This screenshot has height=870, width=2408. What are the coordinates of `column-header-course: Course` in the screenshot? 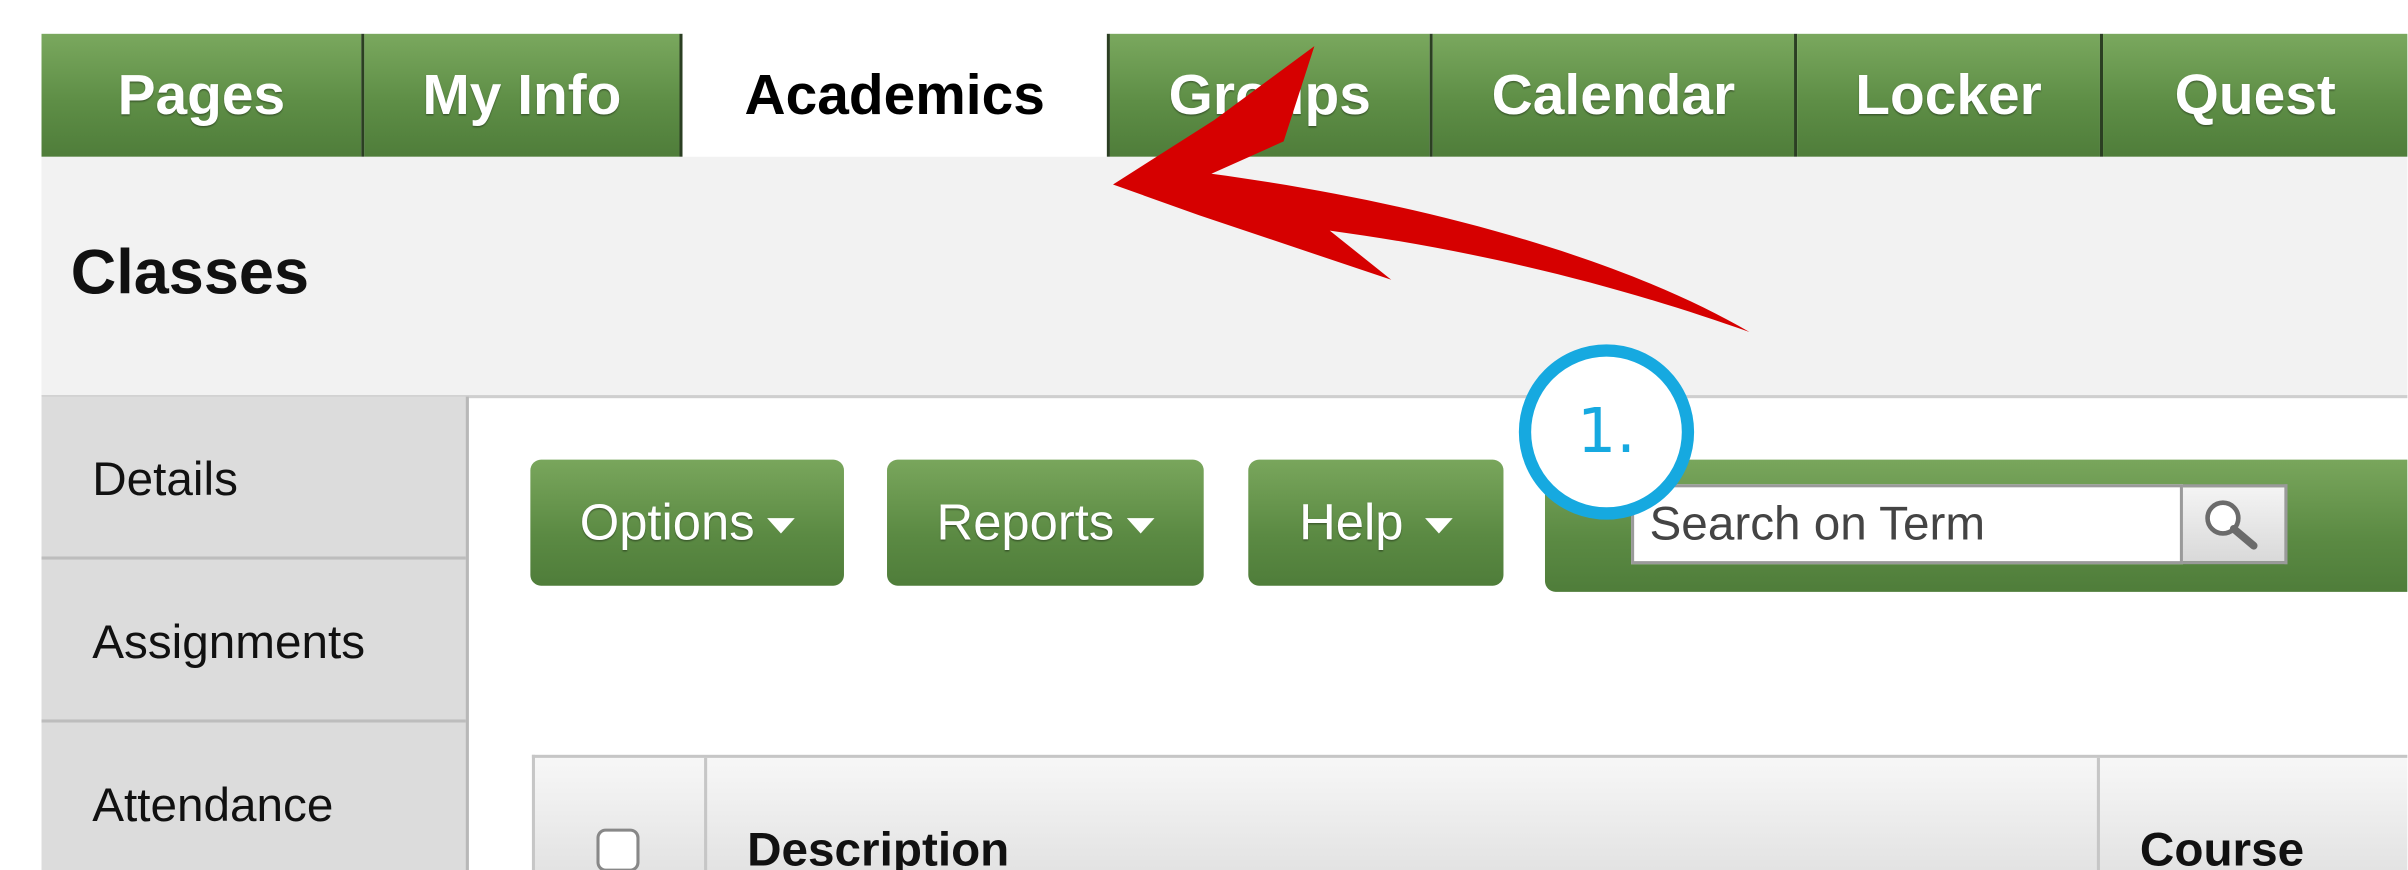 It's located at (2222, 846).